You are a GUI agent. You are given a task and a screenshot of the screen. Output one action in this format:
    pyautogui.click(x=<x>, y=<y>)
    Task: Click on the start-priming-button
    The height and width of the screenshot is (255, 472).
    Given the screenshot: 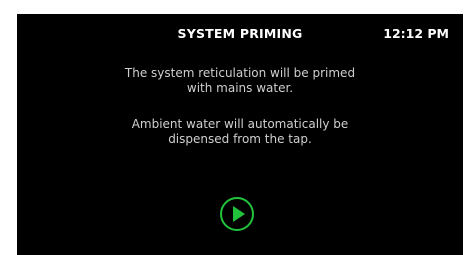 What is the action you would take?
    pyautogui.click(x=237, y=214)
    